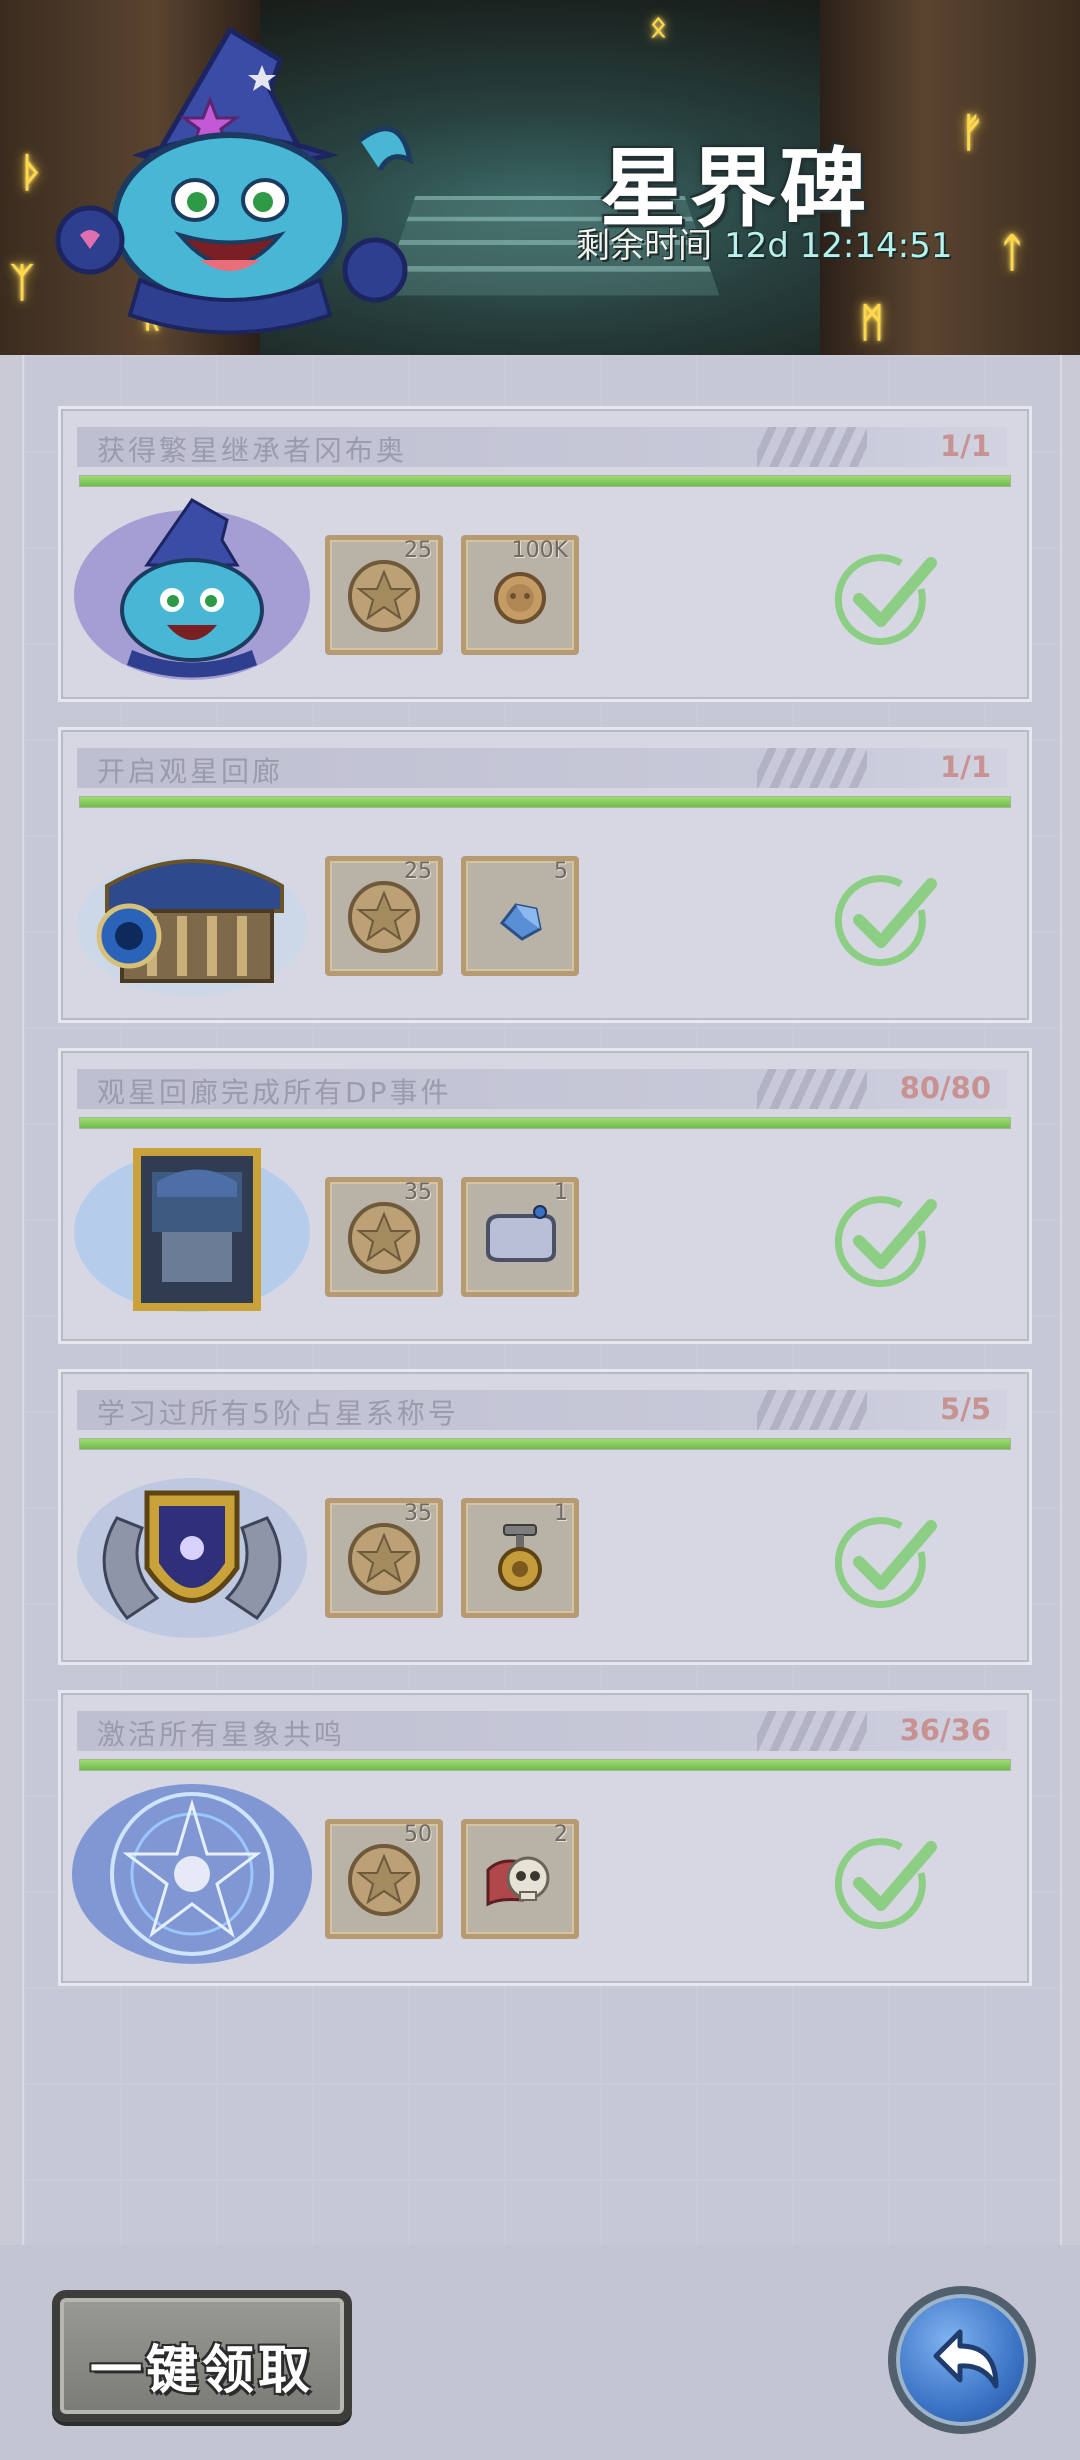 The height and width of the screenshot is (2460, 1080). I want to click on reward-slot: 50, so click(384, 1879).